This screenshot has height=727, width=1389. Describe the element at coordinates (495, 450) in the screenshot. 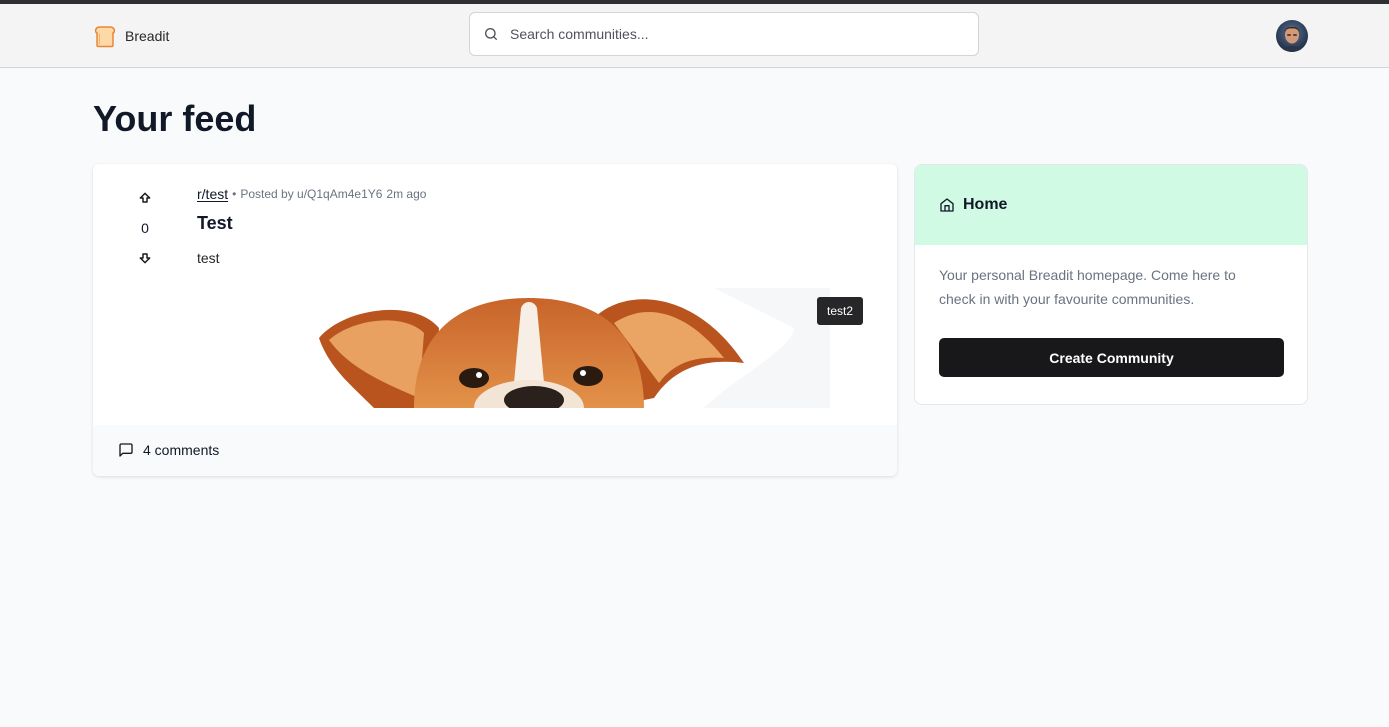

I see `post-footer: 4 comments` at that location.